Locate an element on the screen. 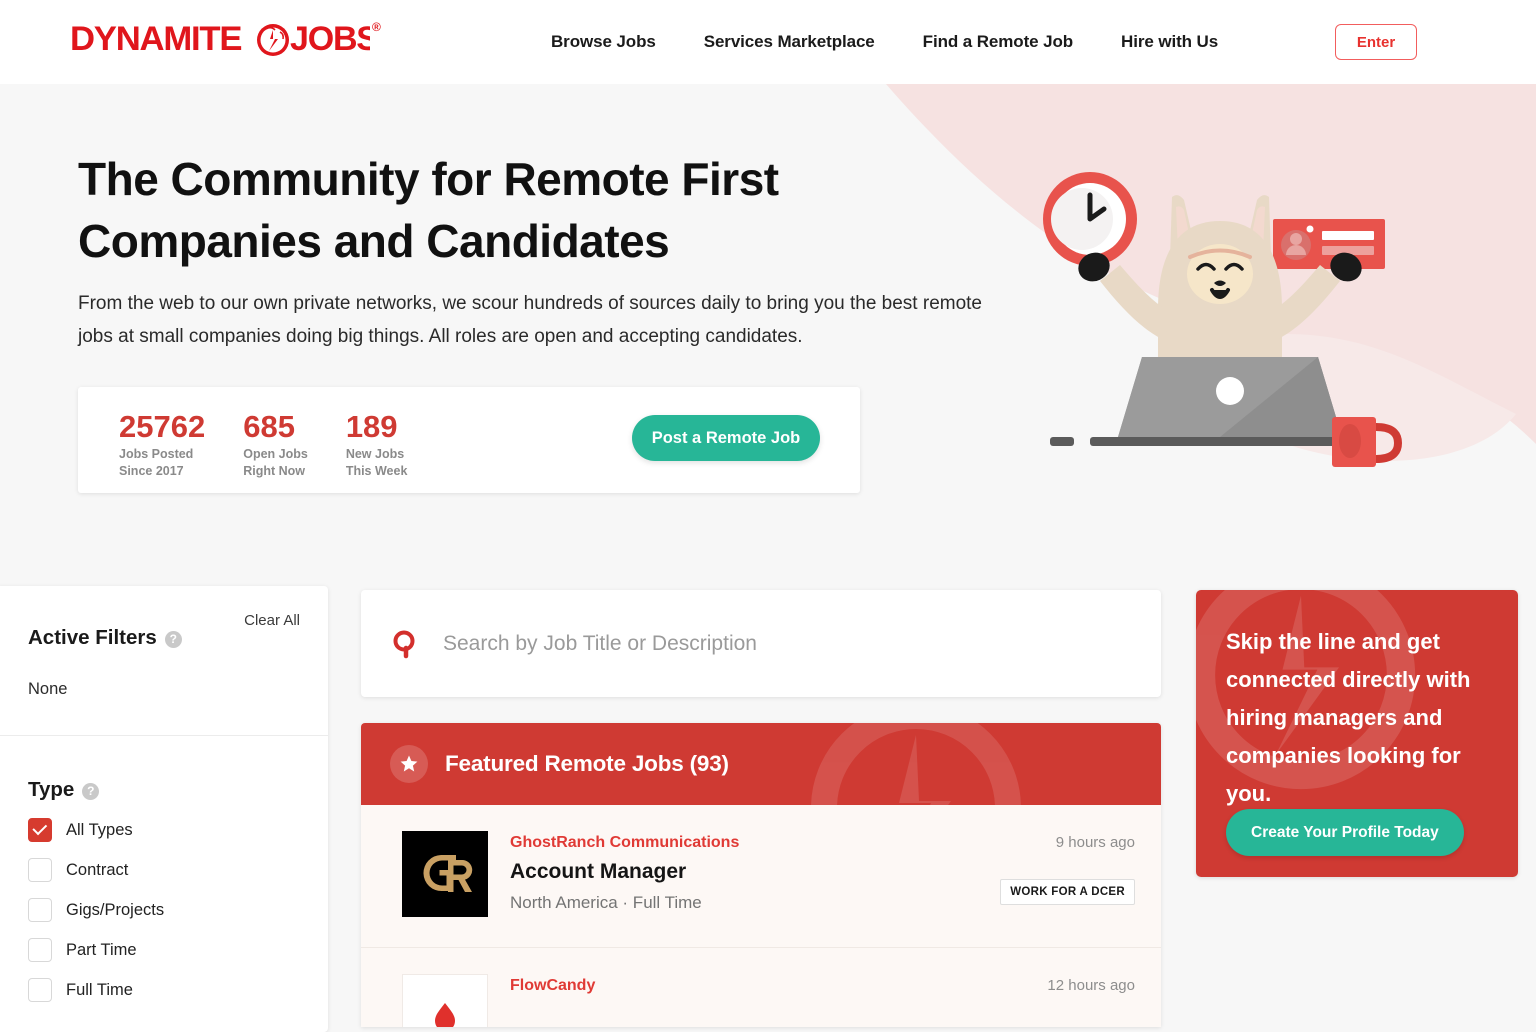 This screenshot has width=1536, height=1032. job-location-type: North America · Full Time is located at coordinates (606, 902).